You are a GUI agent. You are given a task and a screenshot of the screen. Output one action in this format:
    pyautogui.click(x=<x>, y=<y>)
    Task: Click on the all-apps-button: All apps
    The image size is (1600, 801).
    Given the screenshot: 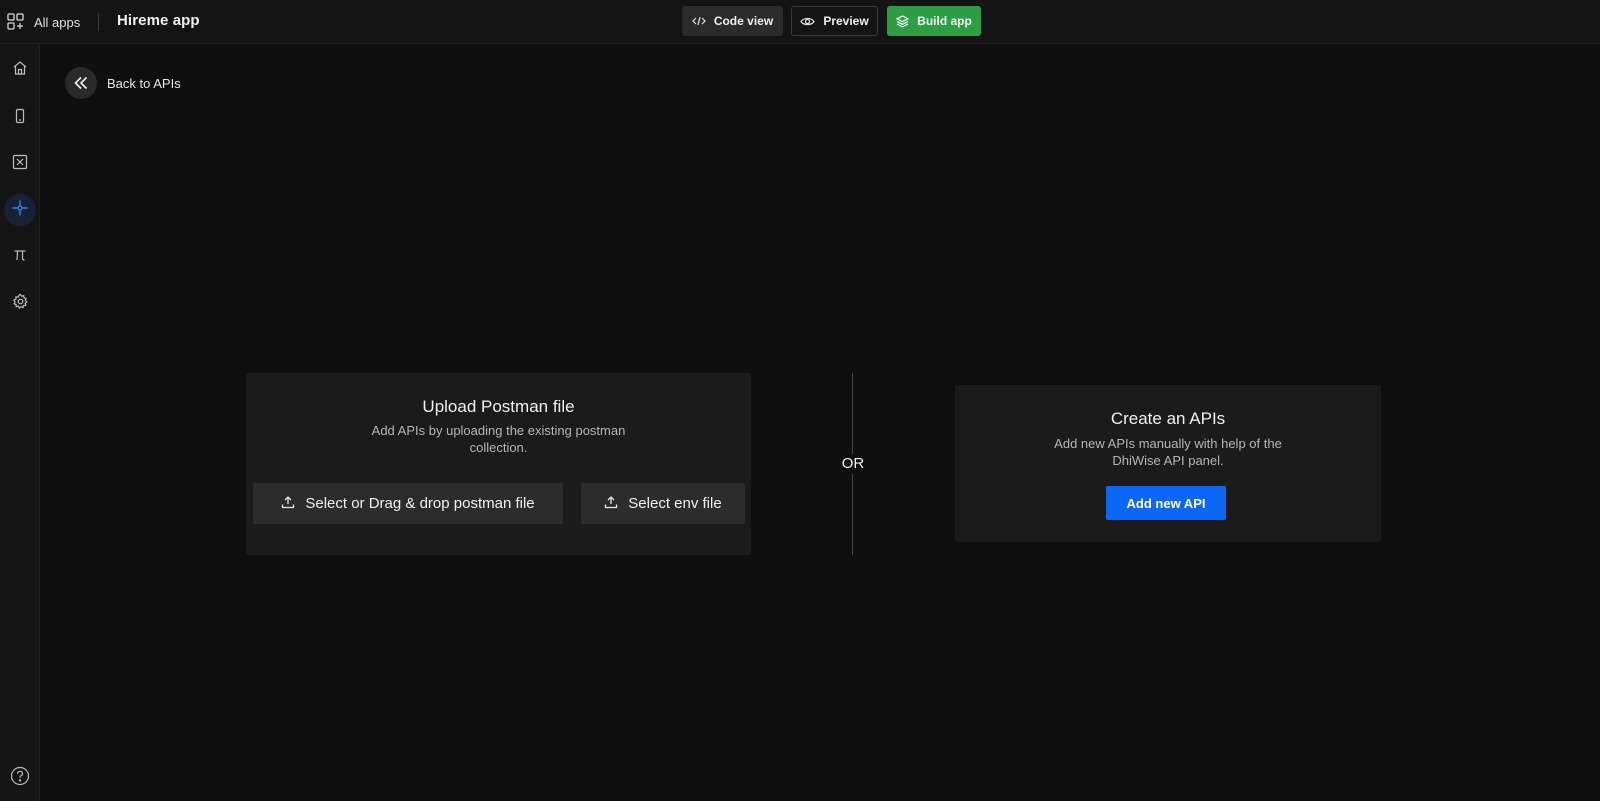 What is the action you would take?
    pyautogui.click(x=43, y=22)
    